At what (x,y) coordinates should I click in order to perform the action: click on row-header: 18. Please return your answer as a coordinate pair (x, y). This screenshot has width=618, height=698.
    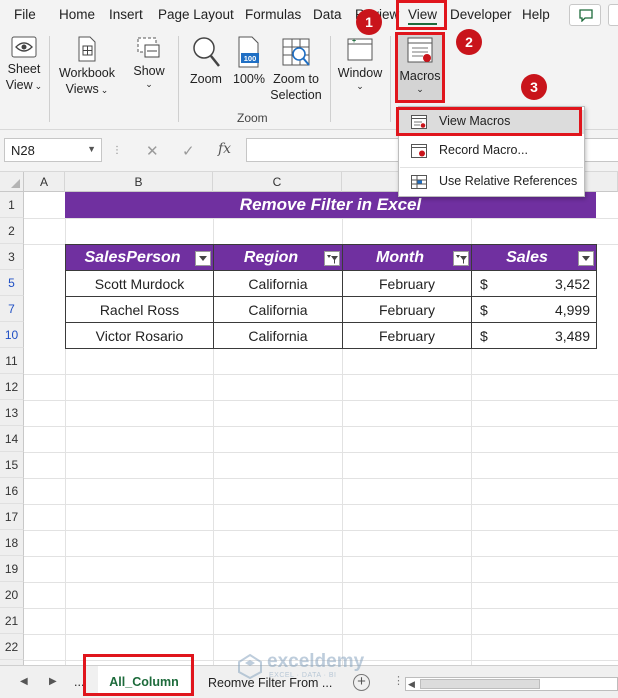
    Looking at the image, I should click on (12, 543).